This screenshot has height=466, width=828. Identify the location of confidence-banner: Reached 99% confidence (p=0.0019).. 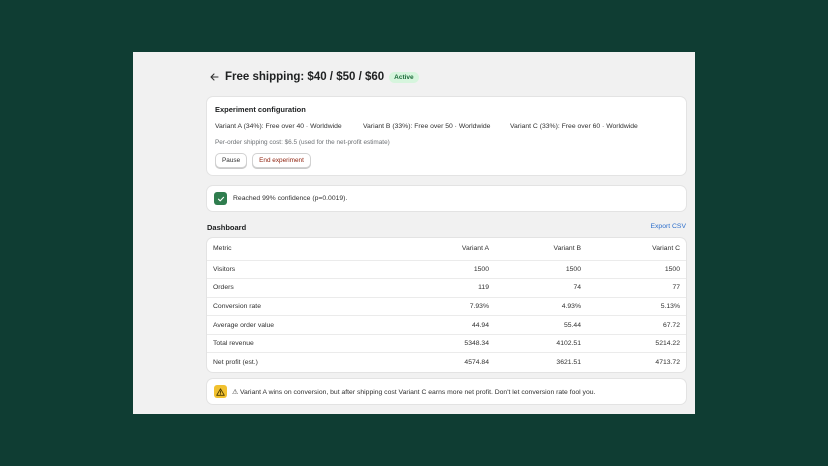
(446, 198).